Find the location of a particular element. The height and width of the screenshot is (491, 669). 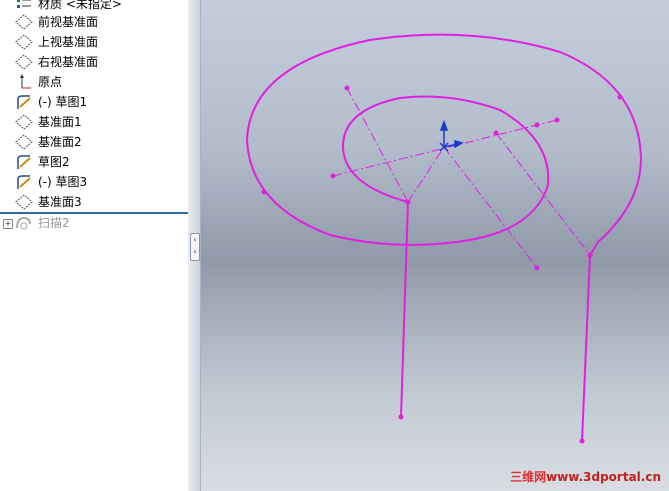

left-vertical-line is located at coordinates (404, 309).